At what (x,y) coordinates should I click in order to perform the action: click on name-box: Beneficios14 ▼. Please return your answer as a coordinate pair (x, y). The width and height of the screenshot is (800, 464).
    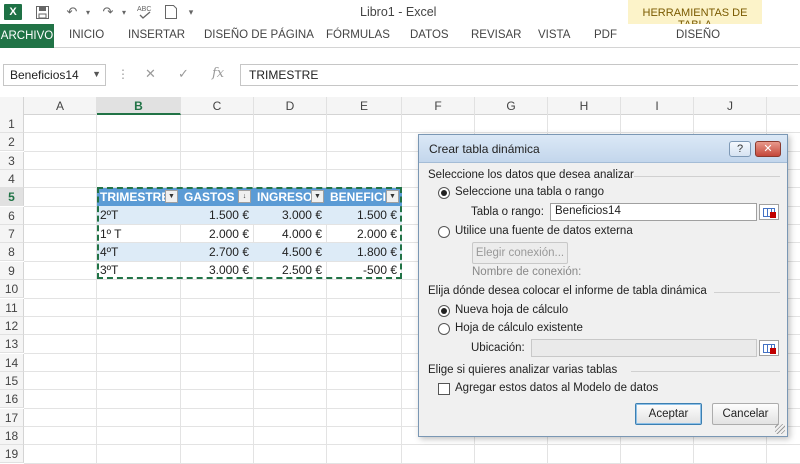
    Looking at the image, I should click on (54, 75).